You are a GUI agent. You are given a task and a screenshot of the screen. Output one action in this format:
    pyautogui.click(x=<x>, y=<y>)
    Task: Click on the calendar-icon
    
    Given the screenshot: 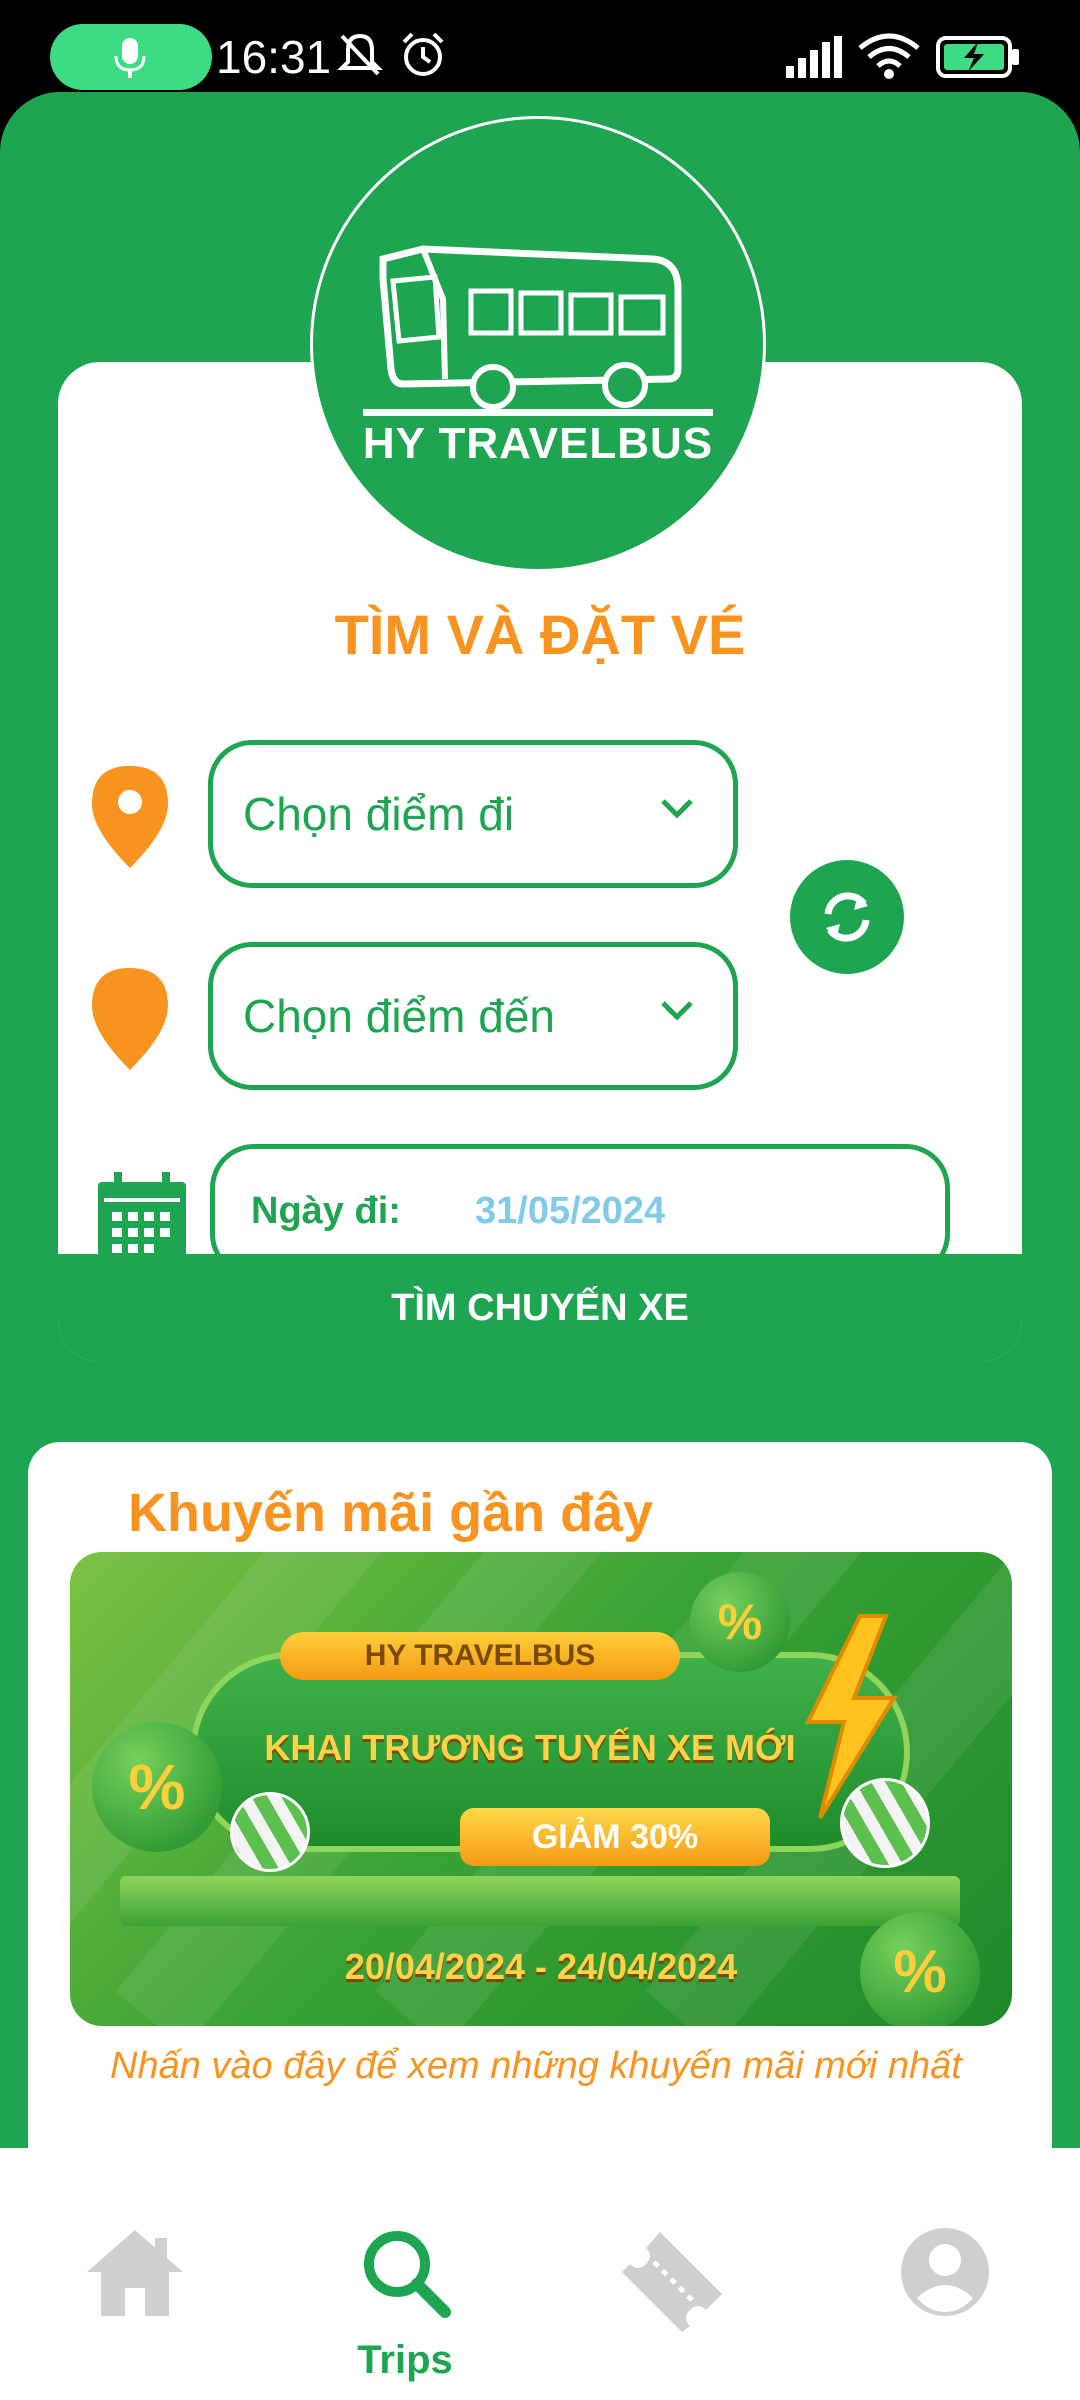 What is the action you would take?
    pyautogui.click(x=142, y=1216)
    